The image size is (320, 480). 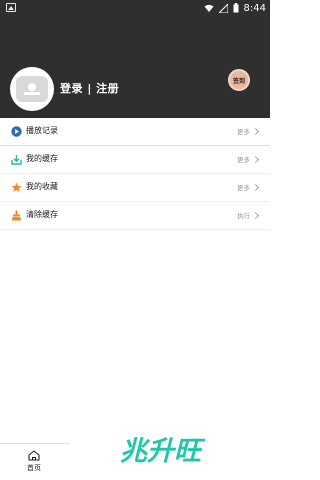 I want to click on execute-link: 执行, so click(x=248, y=215).